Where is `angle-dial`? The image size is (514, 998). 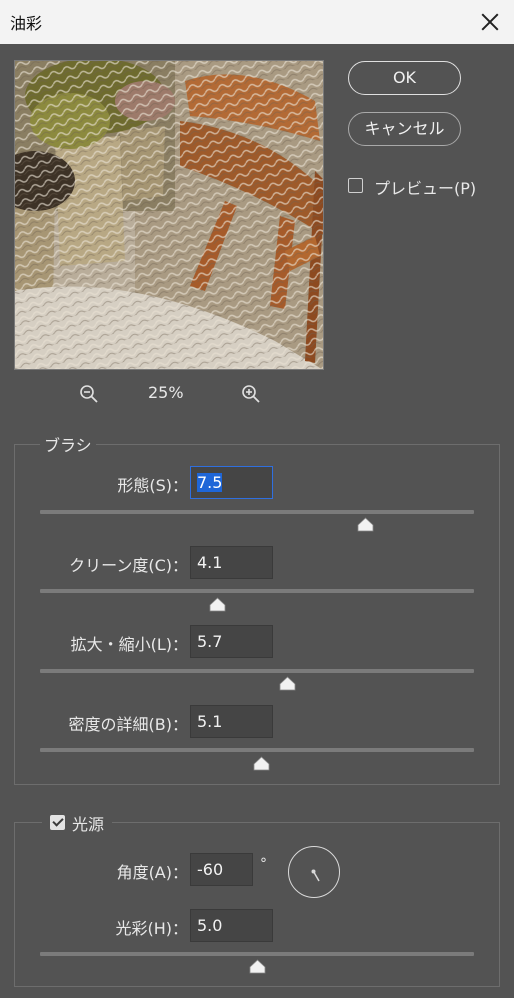
angle-dial is located at coordinates (314, 872).